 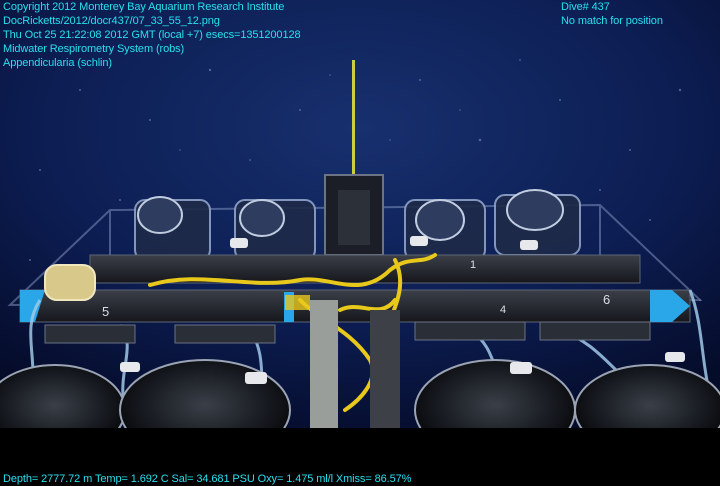 What do you see at coordinates (612, 21) in the screenshot?
I see `position-status: No match for position` at bounding box center [612, 21].